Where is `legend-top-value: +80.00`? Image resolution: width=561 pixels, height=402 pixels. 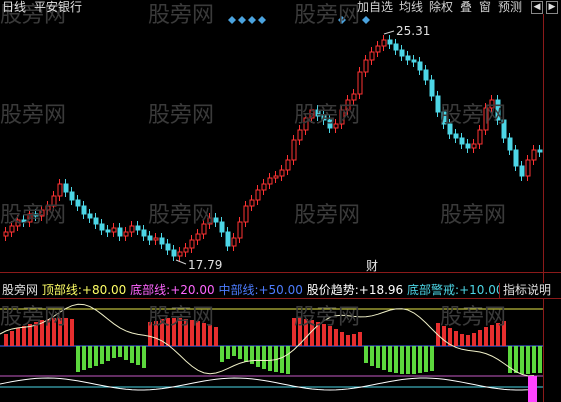
legend-top-value: +80.00 is located at coordinates (104, 290).